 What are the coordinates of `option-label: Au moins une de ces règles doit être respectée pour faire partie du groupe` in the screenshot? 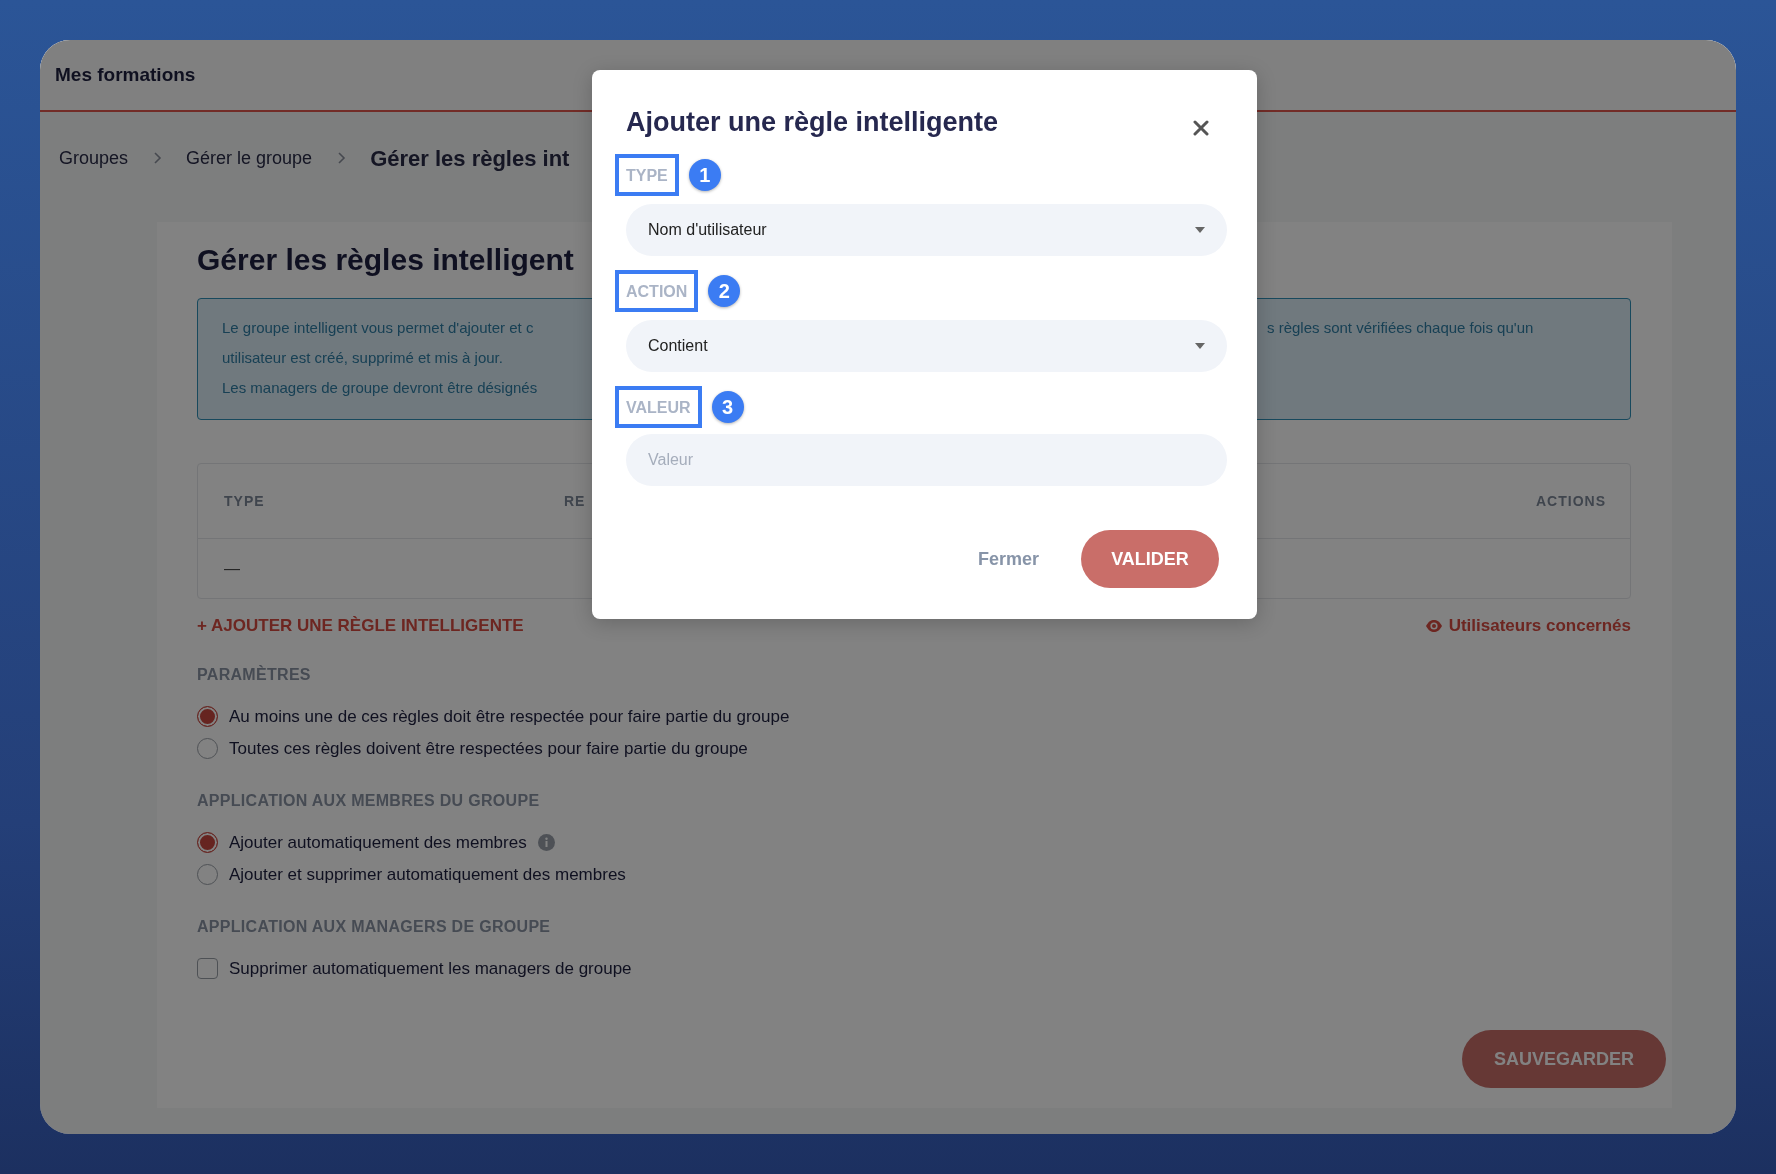 It's located at (509, 716).